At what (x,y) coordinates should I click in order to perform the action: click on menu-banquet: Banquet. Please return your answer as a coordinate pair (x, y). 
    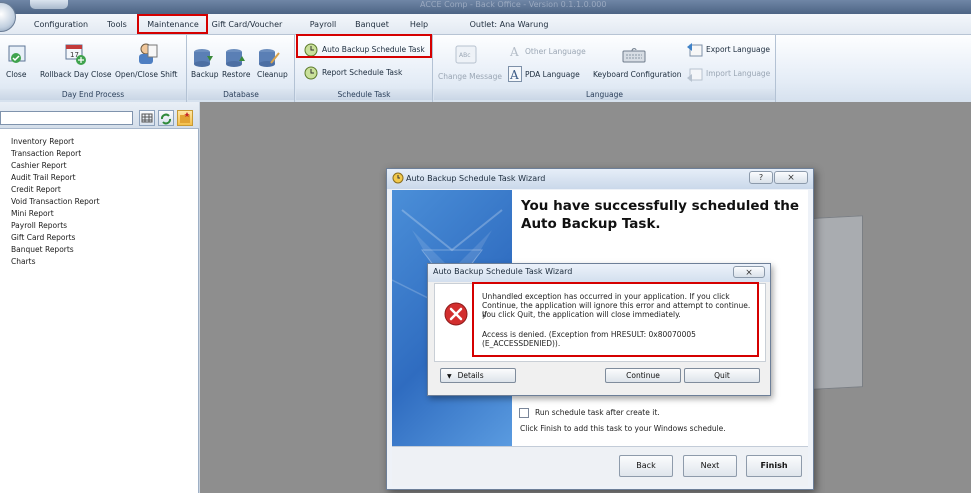
    Looking at the image, I should click on (372, 24).